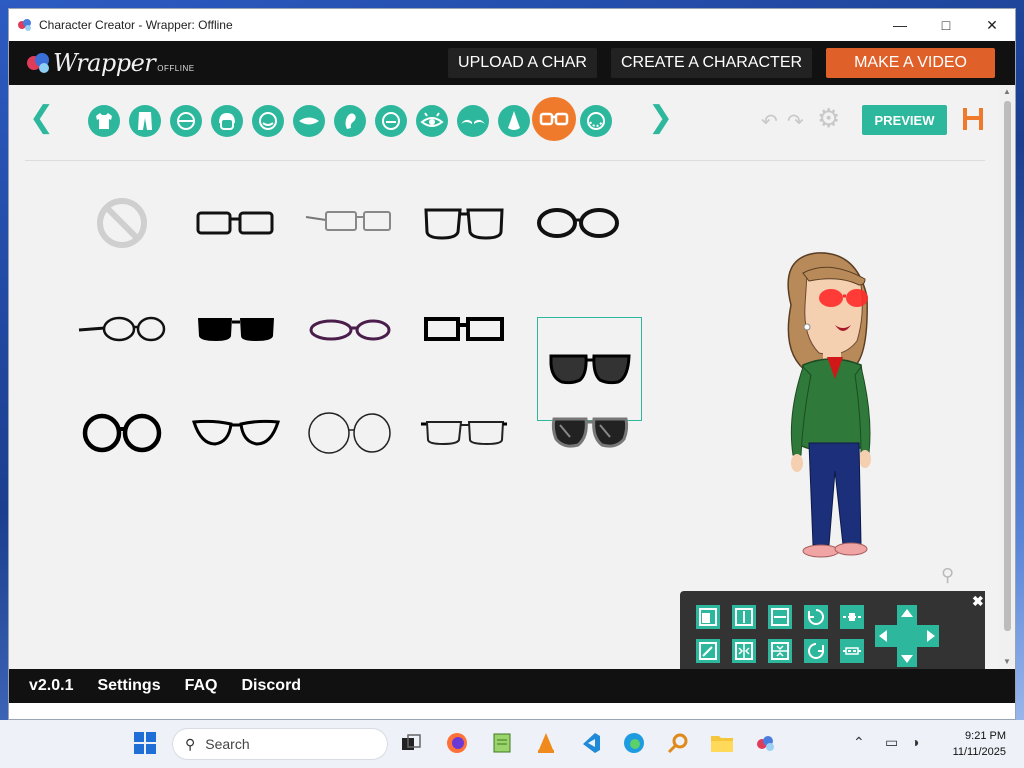 This screenshot has height=768, width=1024. I want to click on network-icon: ◑, so click(915, 742).